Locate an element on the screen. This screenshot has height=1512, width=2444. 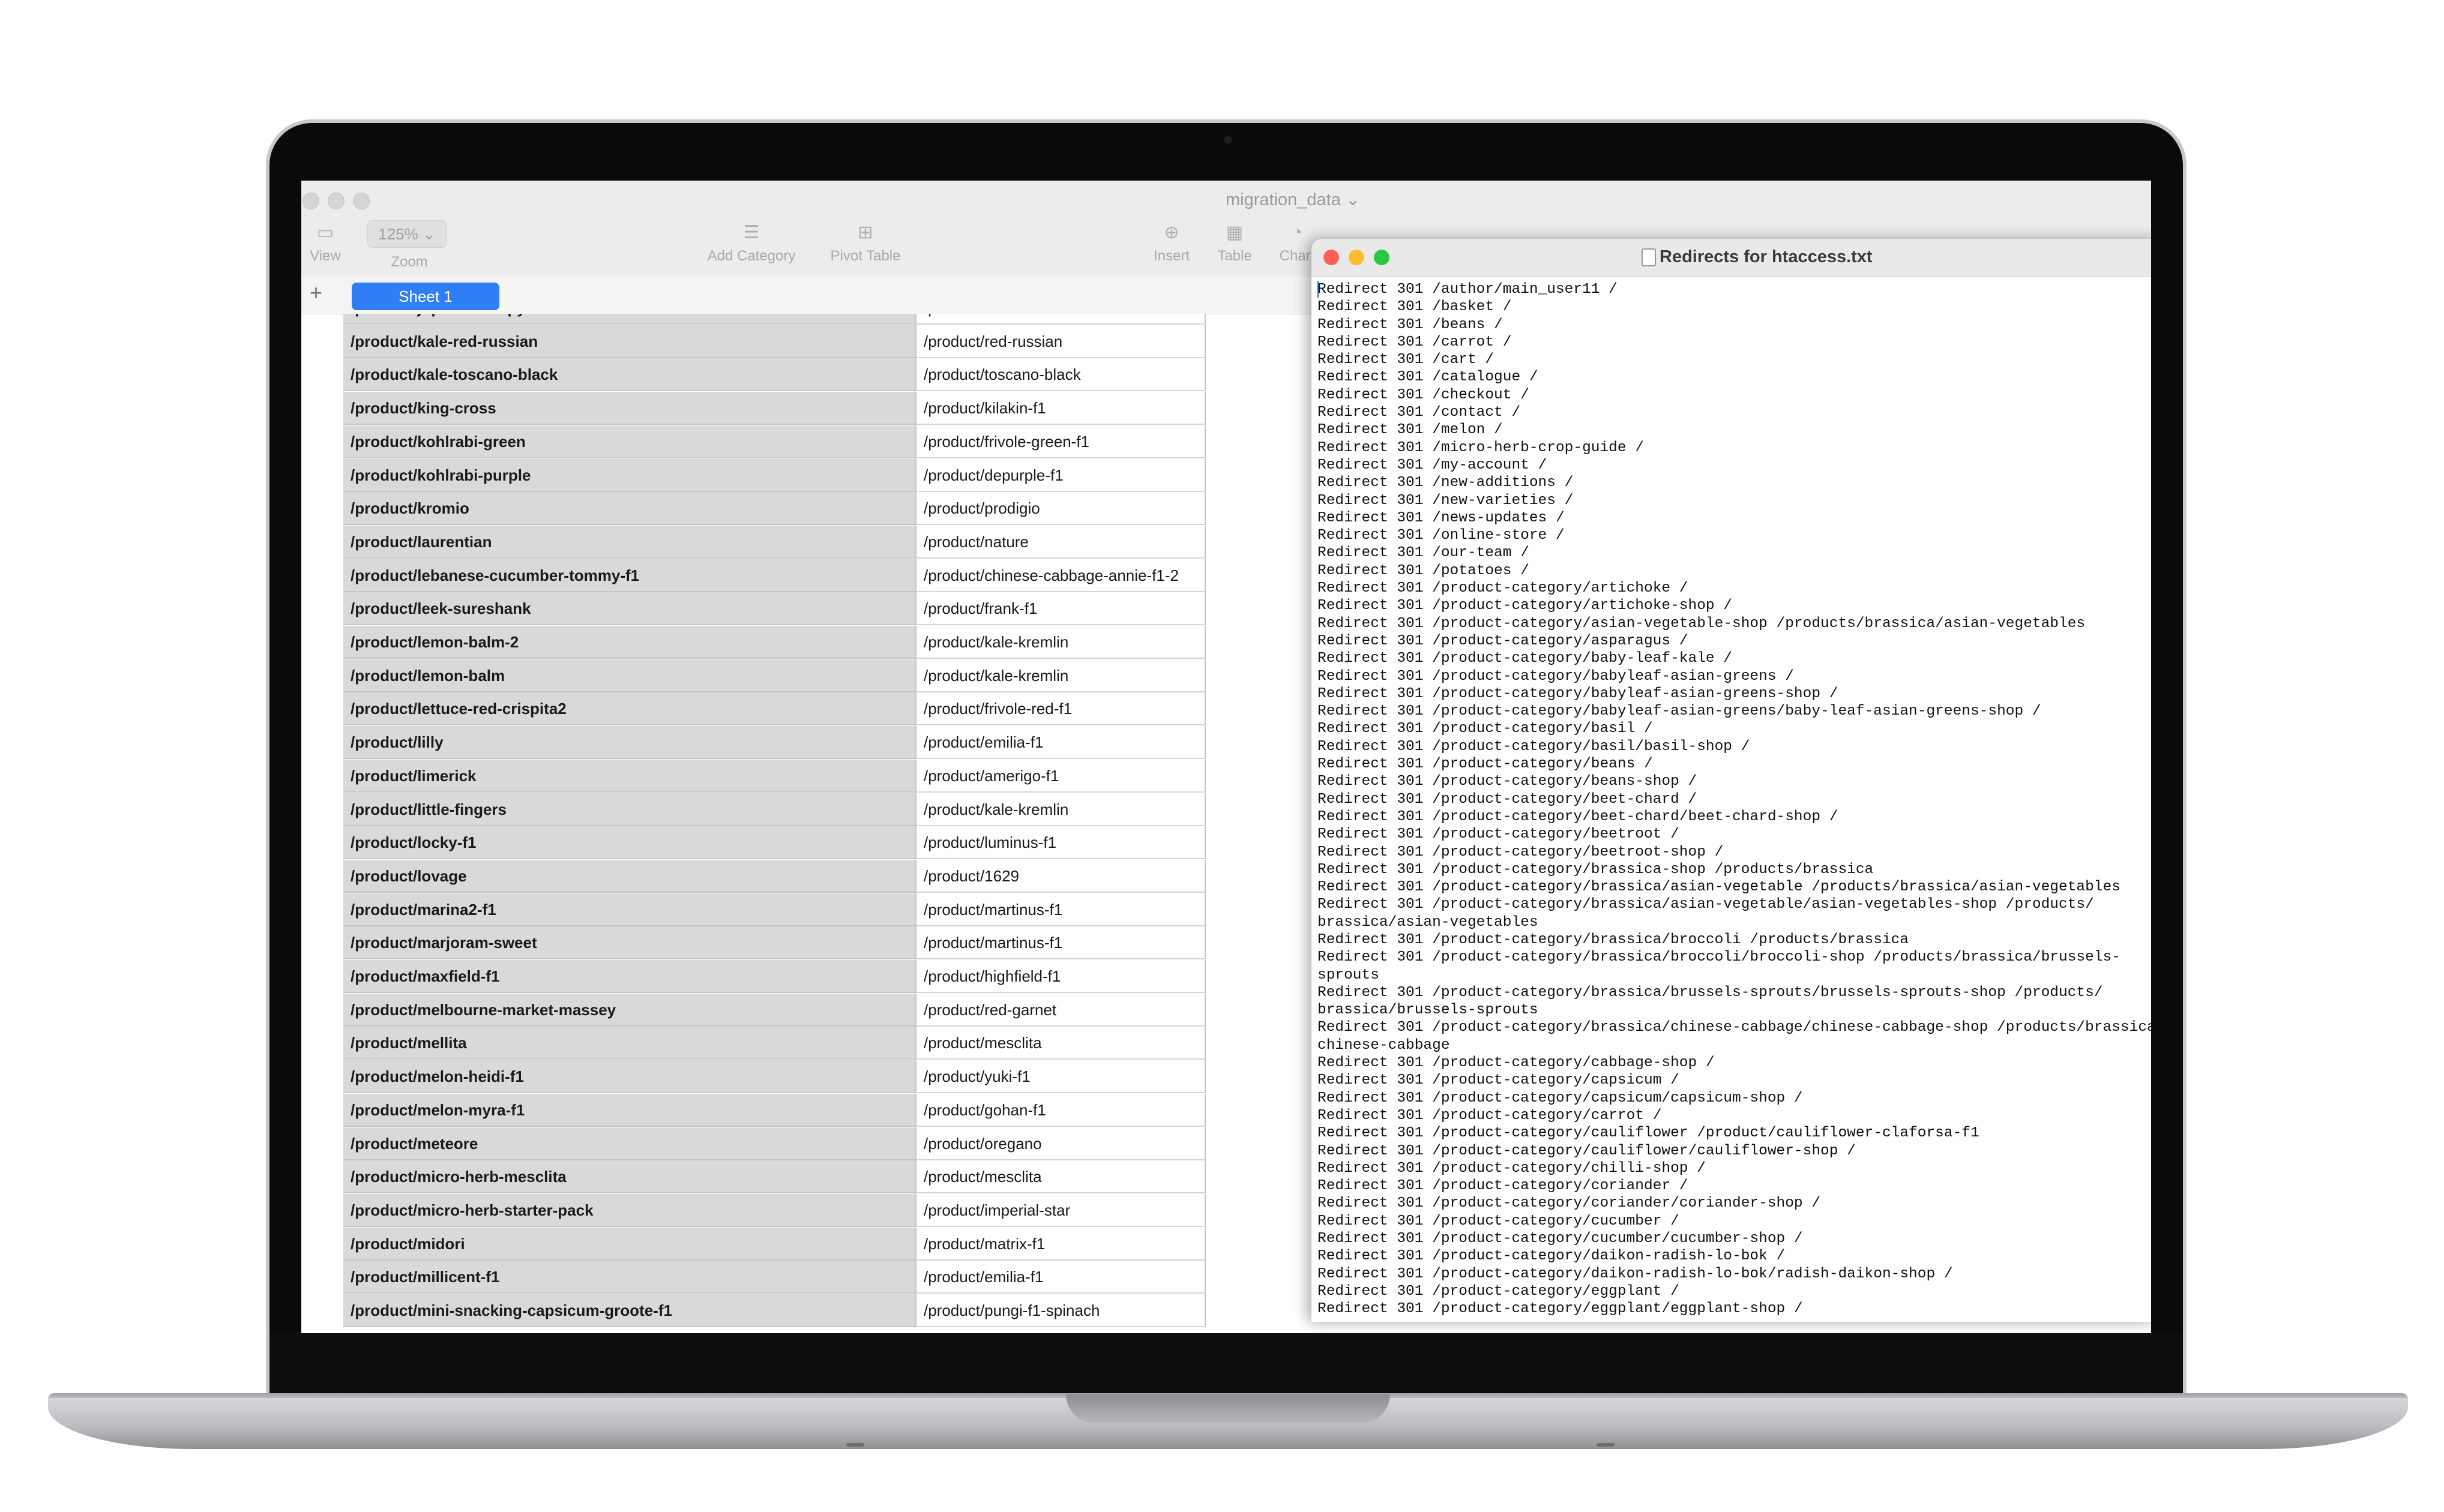
old-url-cell: /product/lebanese-cucumber-tommy-f1 is located at coordinates (629, 575).